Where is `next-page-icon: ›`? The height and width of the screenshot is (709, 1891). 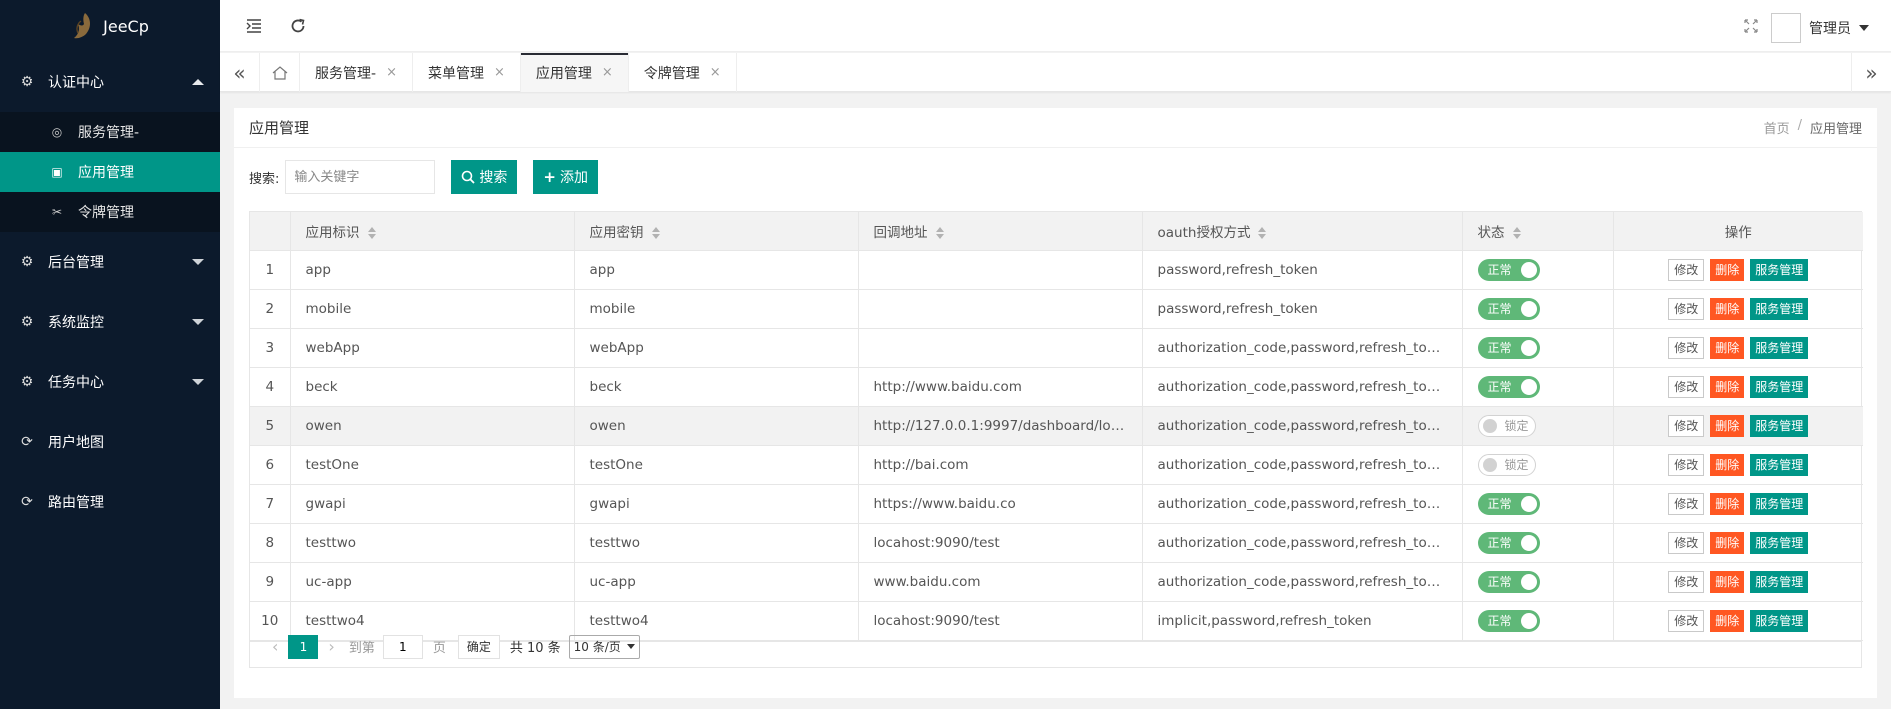
next-page-icon: › is located at coordinates (331, 646).